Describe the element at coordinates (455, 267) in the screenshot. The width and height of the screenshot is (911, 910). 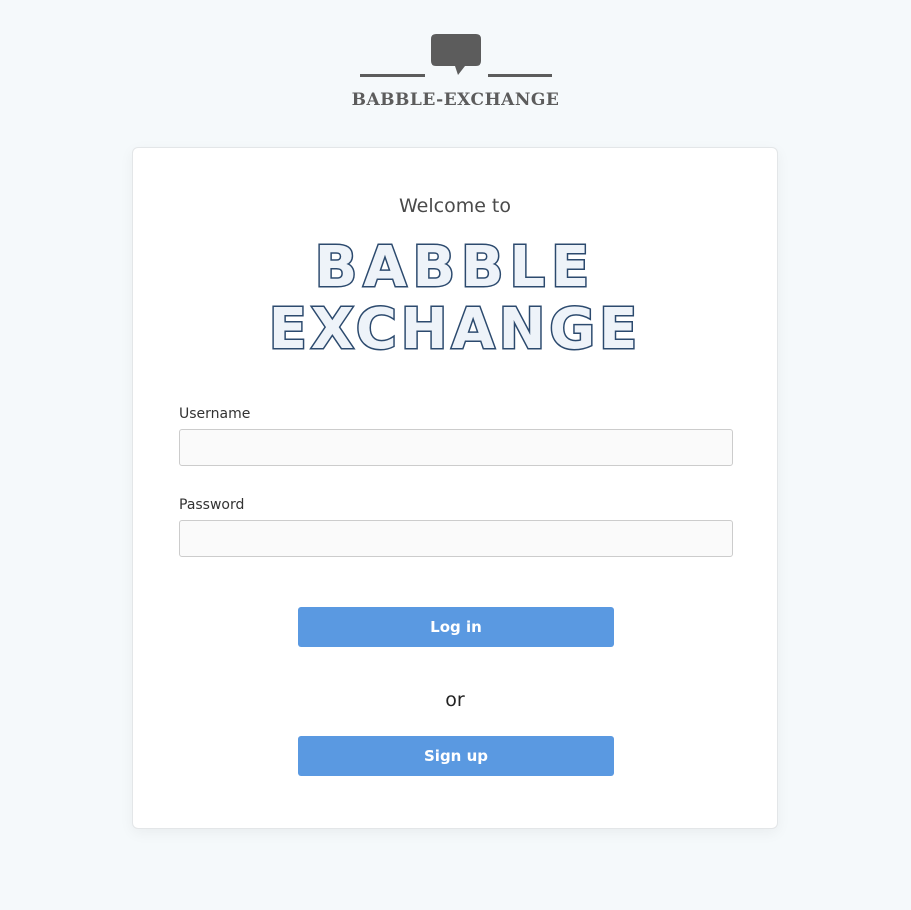
I see `logo-line-1: BABBLE` at that location.